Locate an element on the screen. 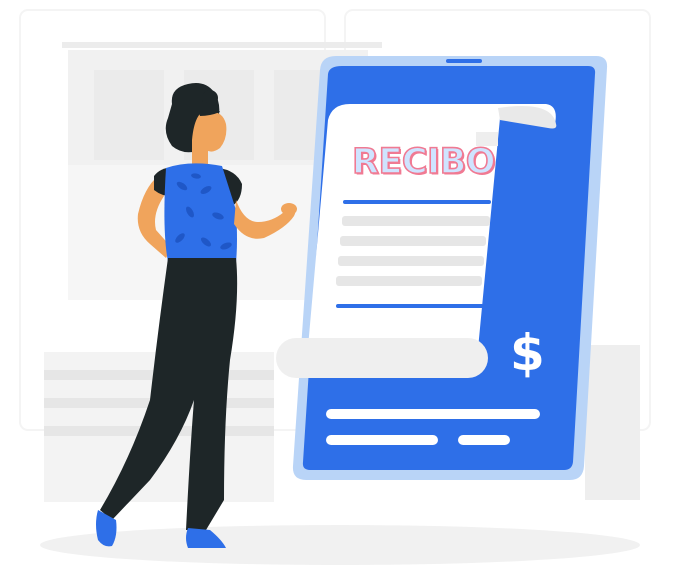 Image resolution: width=673 pixels, height=576 pixels. receipt-bottom-roll is located at coordinates (382, 358).